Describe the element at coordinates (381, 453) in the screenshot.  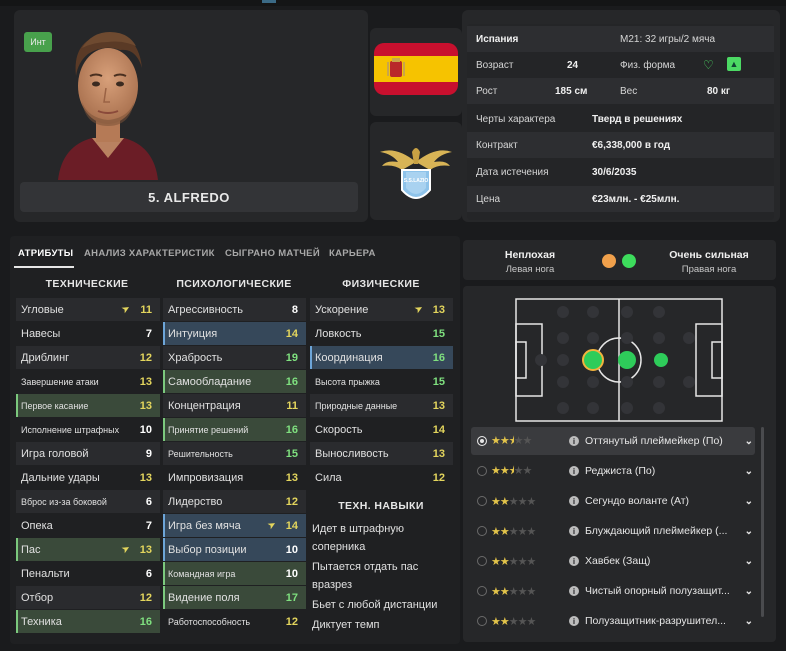
I see `attribute-row: Выносливость 13` at that location.